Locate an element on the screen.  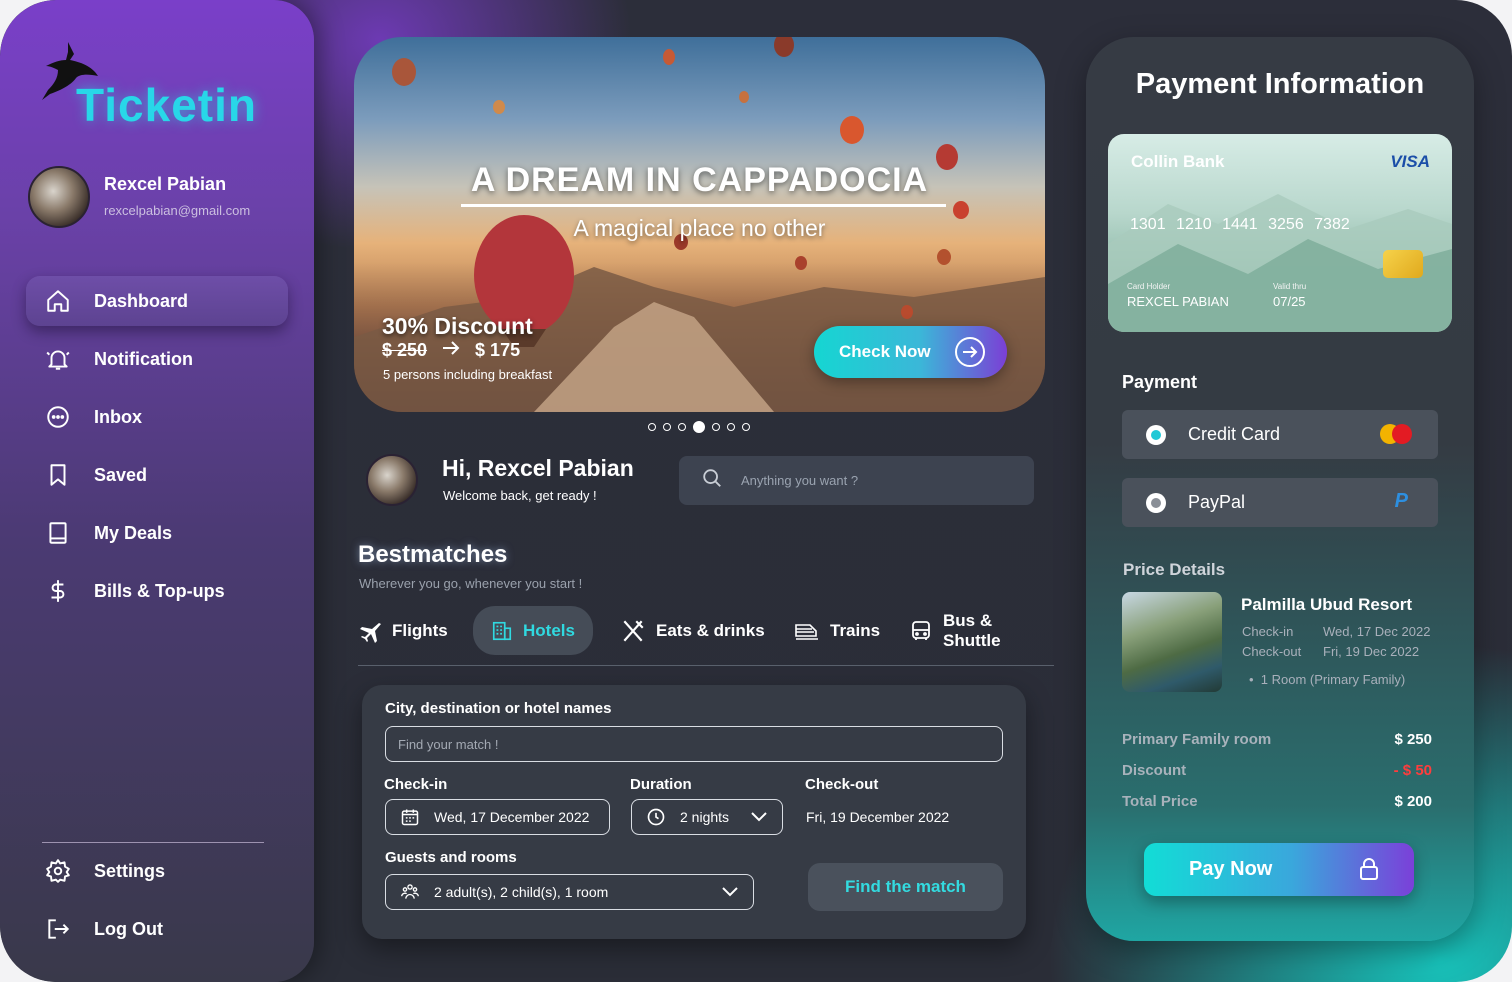
sidebar-item-dashboard: Dashboard is located at coordinates (157, 301).